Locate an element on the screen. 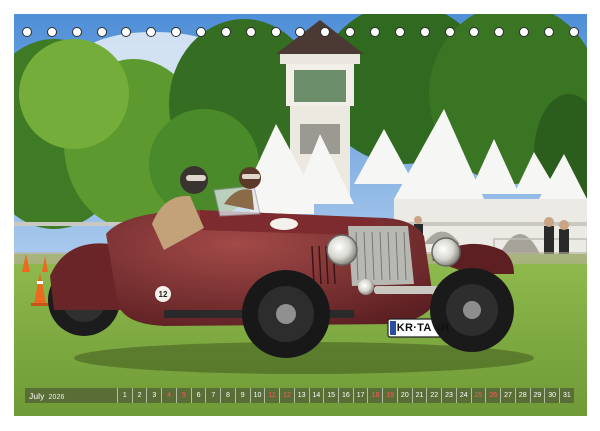  day-cell: 26 is located at coordinates (492, 395).